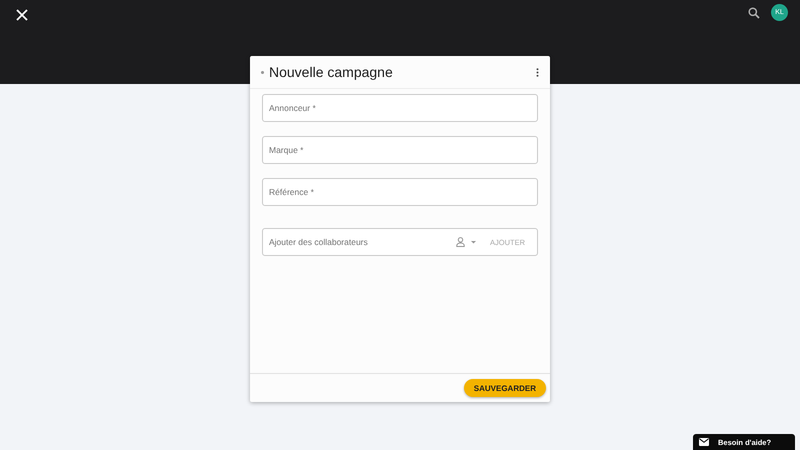 Image resolution: width=800 pixels, height=450 pixels. I want to click on search-button, so click(754, 13).